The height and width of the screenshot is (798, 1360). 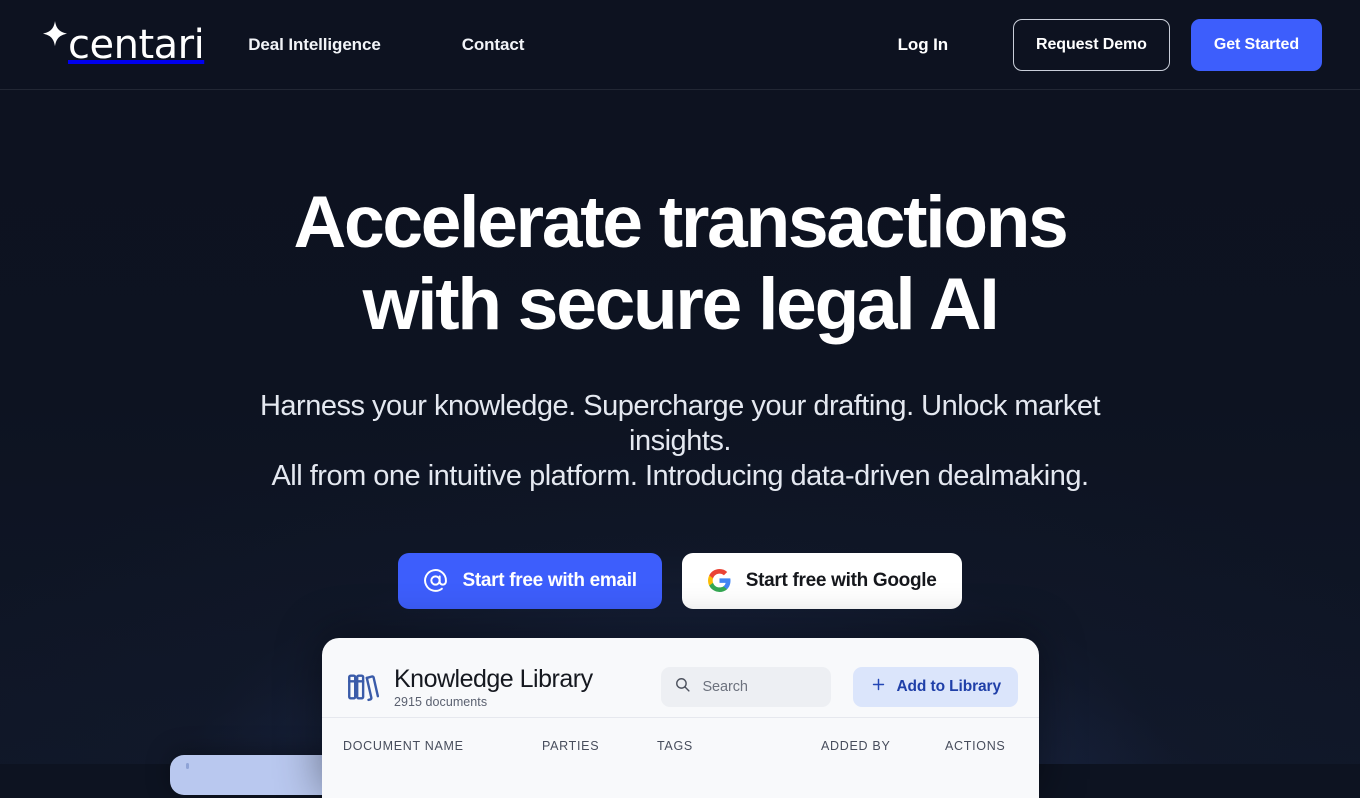 What do you see at coordinates (839, 687) in the screenshot?
I see `knowledge-library-actions: Search Add to Library` at bounding box center [839, 687].